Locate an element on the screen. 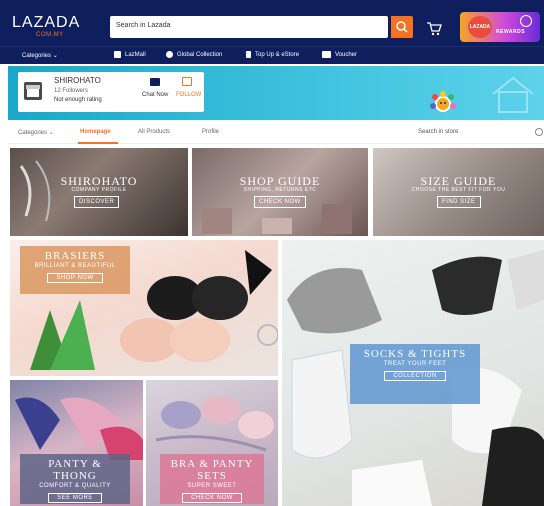 The height and width of the screenshot is (506, 544). tab-profile: Profile is located at coordinates (210, 132).